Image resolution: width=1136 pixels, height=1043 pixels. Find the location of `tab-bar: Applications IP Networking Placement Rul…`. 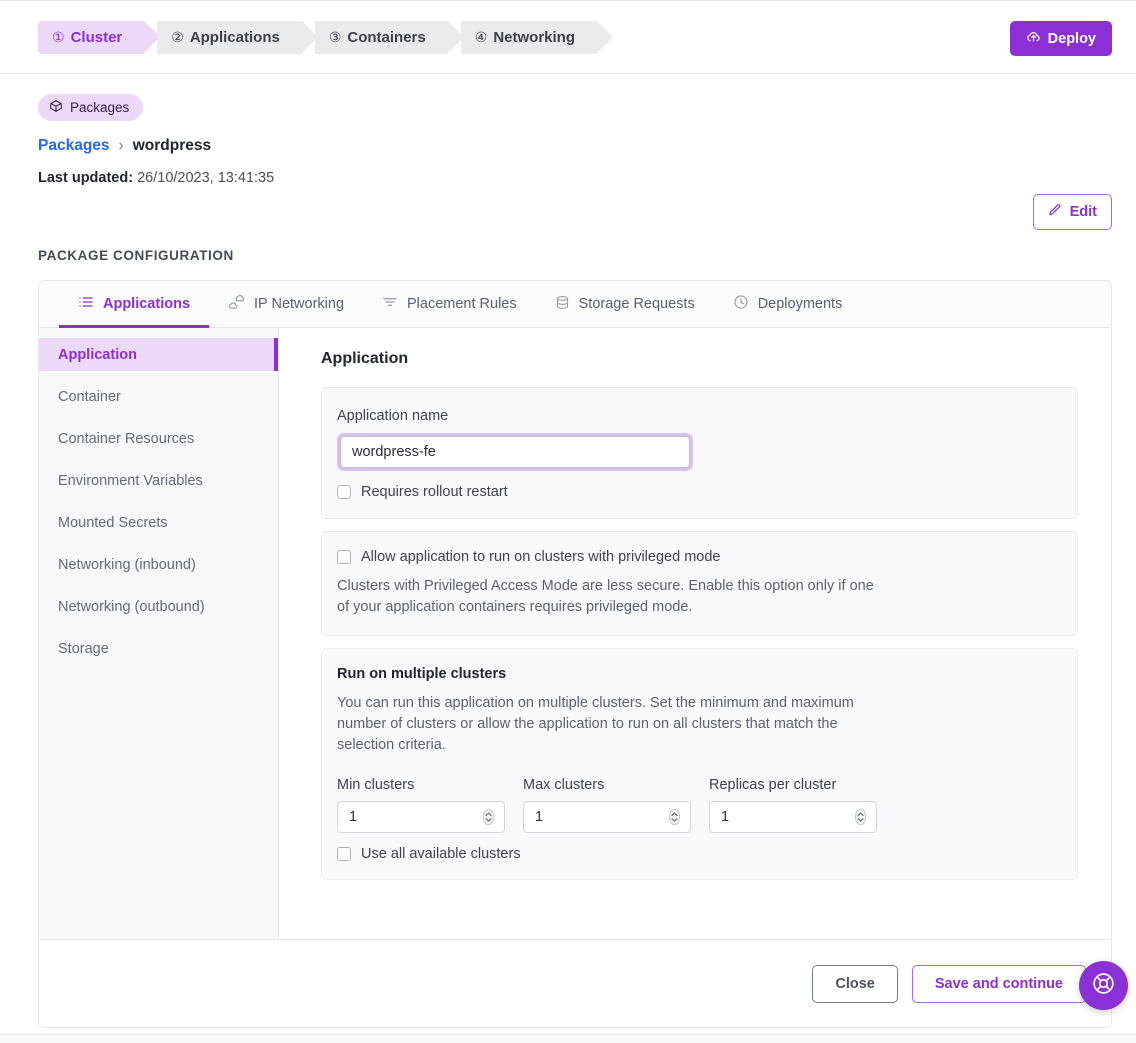

tab-bar: Applications IP Networking Placement Rul… is located at coordinates (575, 304).